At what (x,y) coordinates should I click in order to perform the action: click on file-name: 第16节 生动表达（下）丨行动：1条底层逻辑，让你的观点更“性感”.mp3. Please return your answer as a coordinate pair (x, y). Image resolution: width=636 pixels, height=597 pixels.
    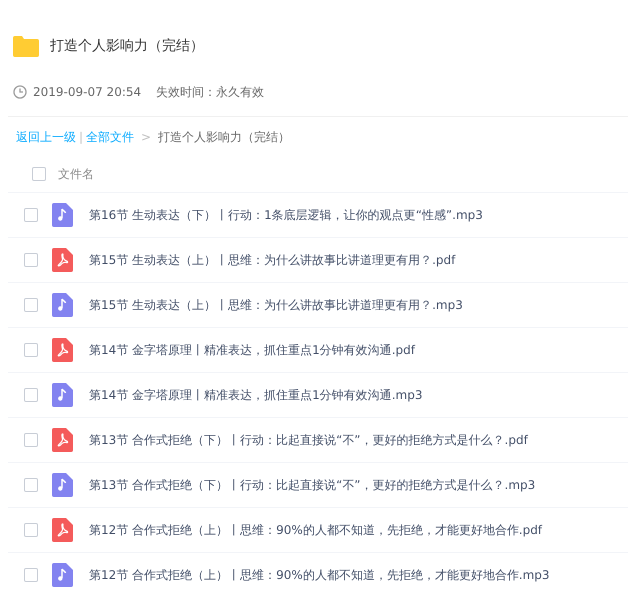
    Looking at the image, I should click on (286, 215).